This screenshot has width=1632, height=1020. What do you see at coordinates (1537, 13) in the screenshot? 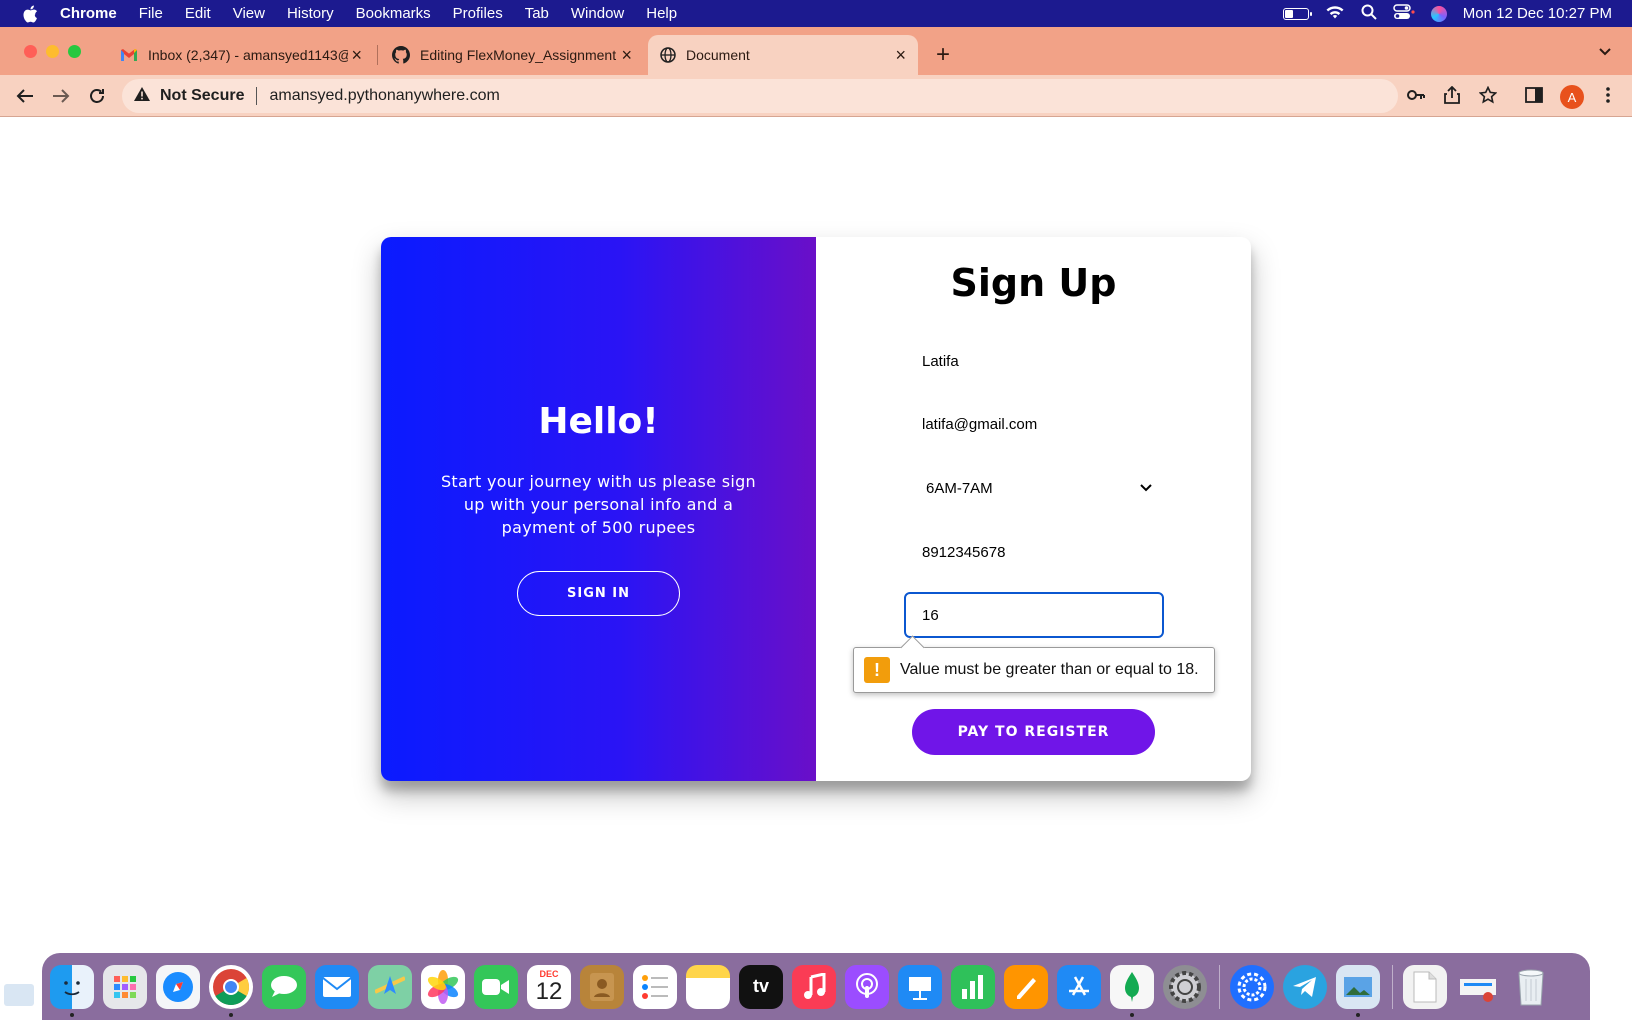
I see `menubar-clock: Mon 12 Dec 10:27 PM` at bounding box center [1537, 13].